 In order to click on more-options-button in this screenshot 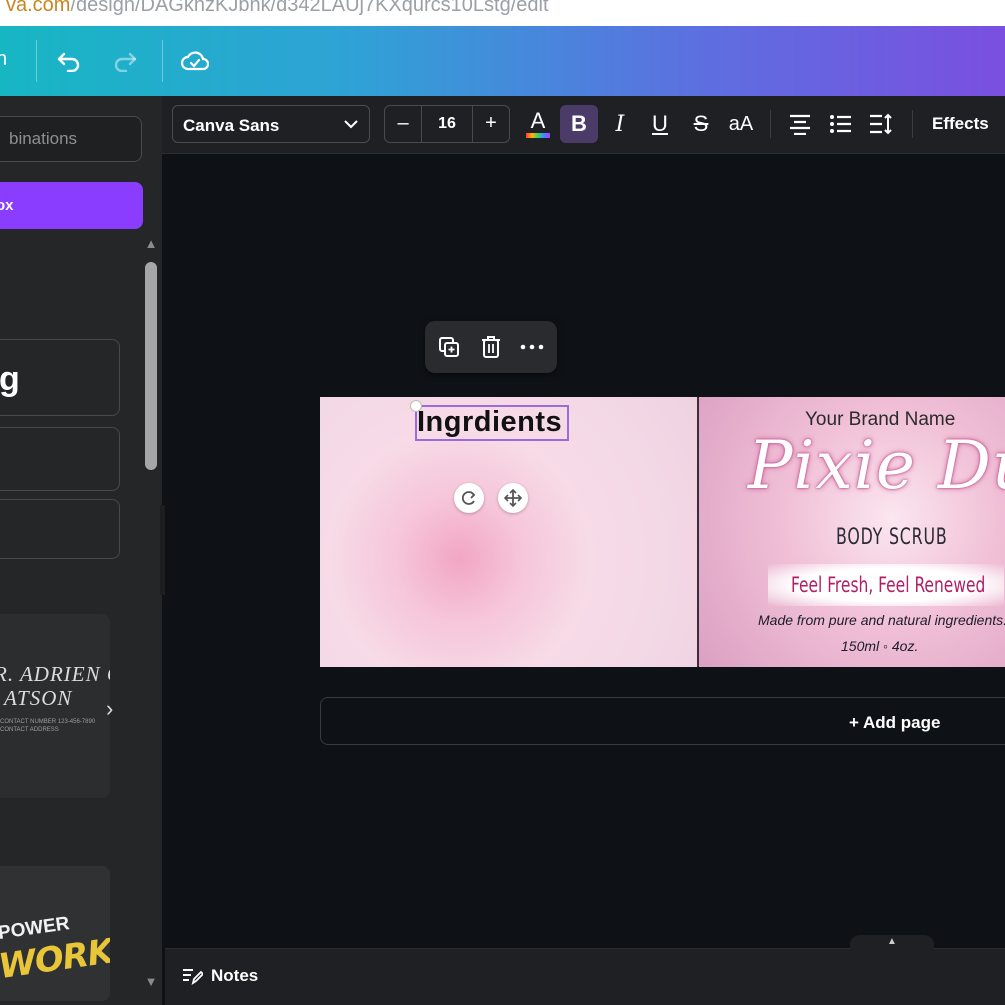, I will do `click(532, 347)`.